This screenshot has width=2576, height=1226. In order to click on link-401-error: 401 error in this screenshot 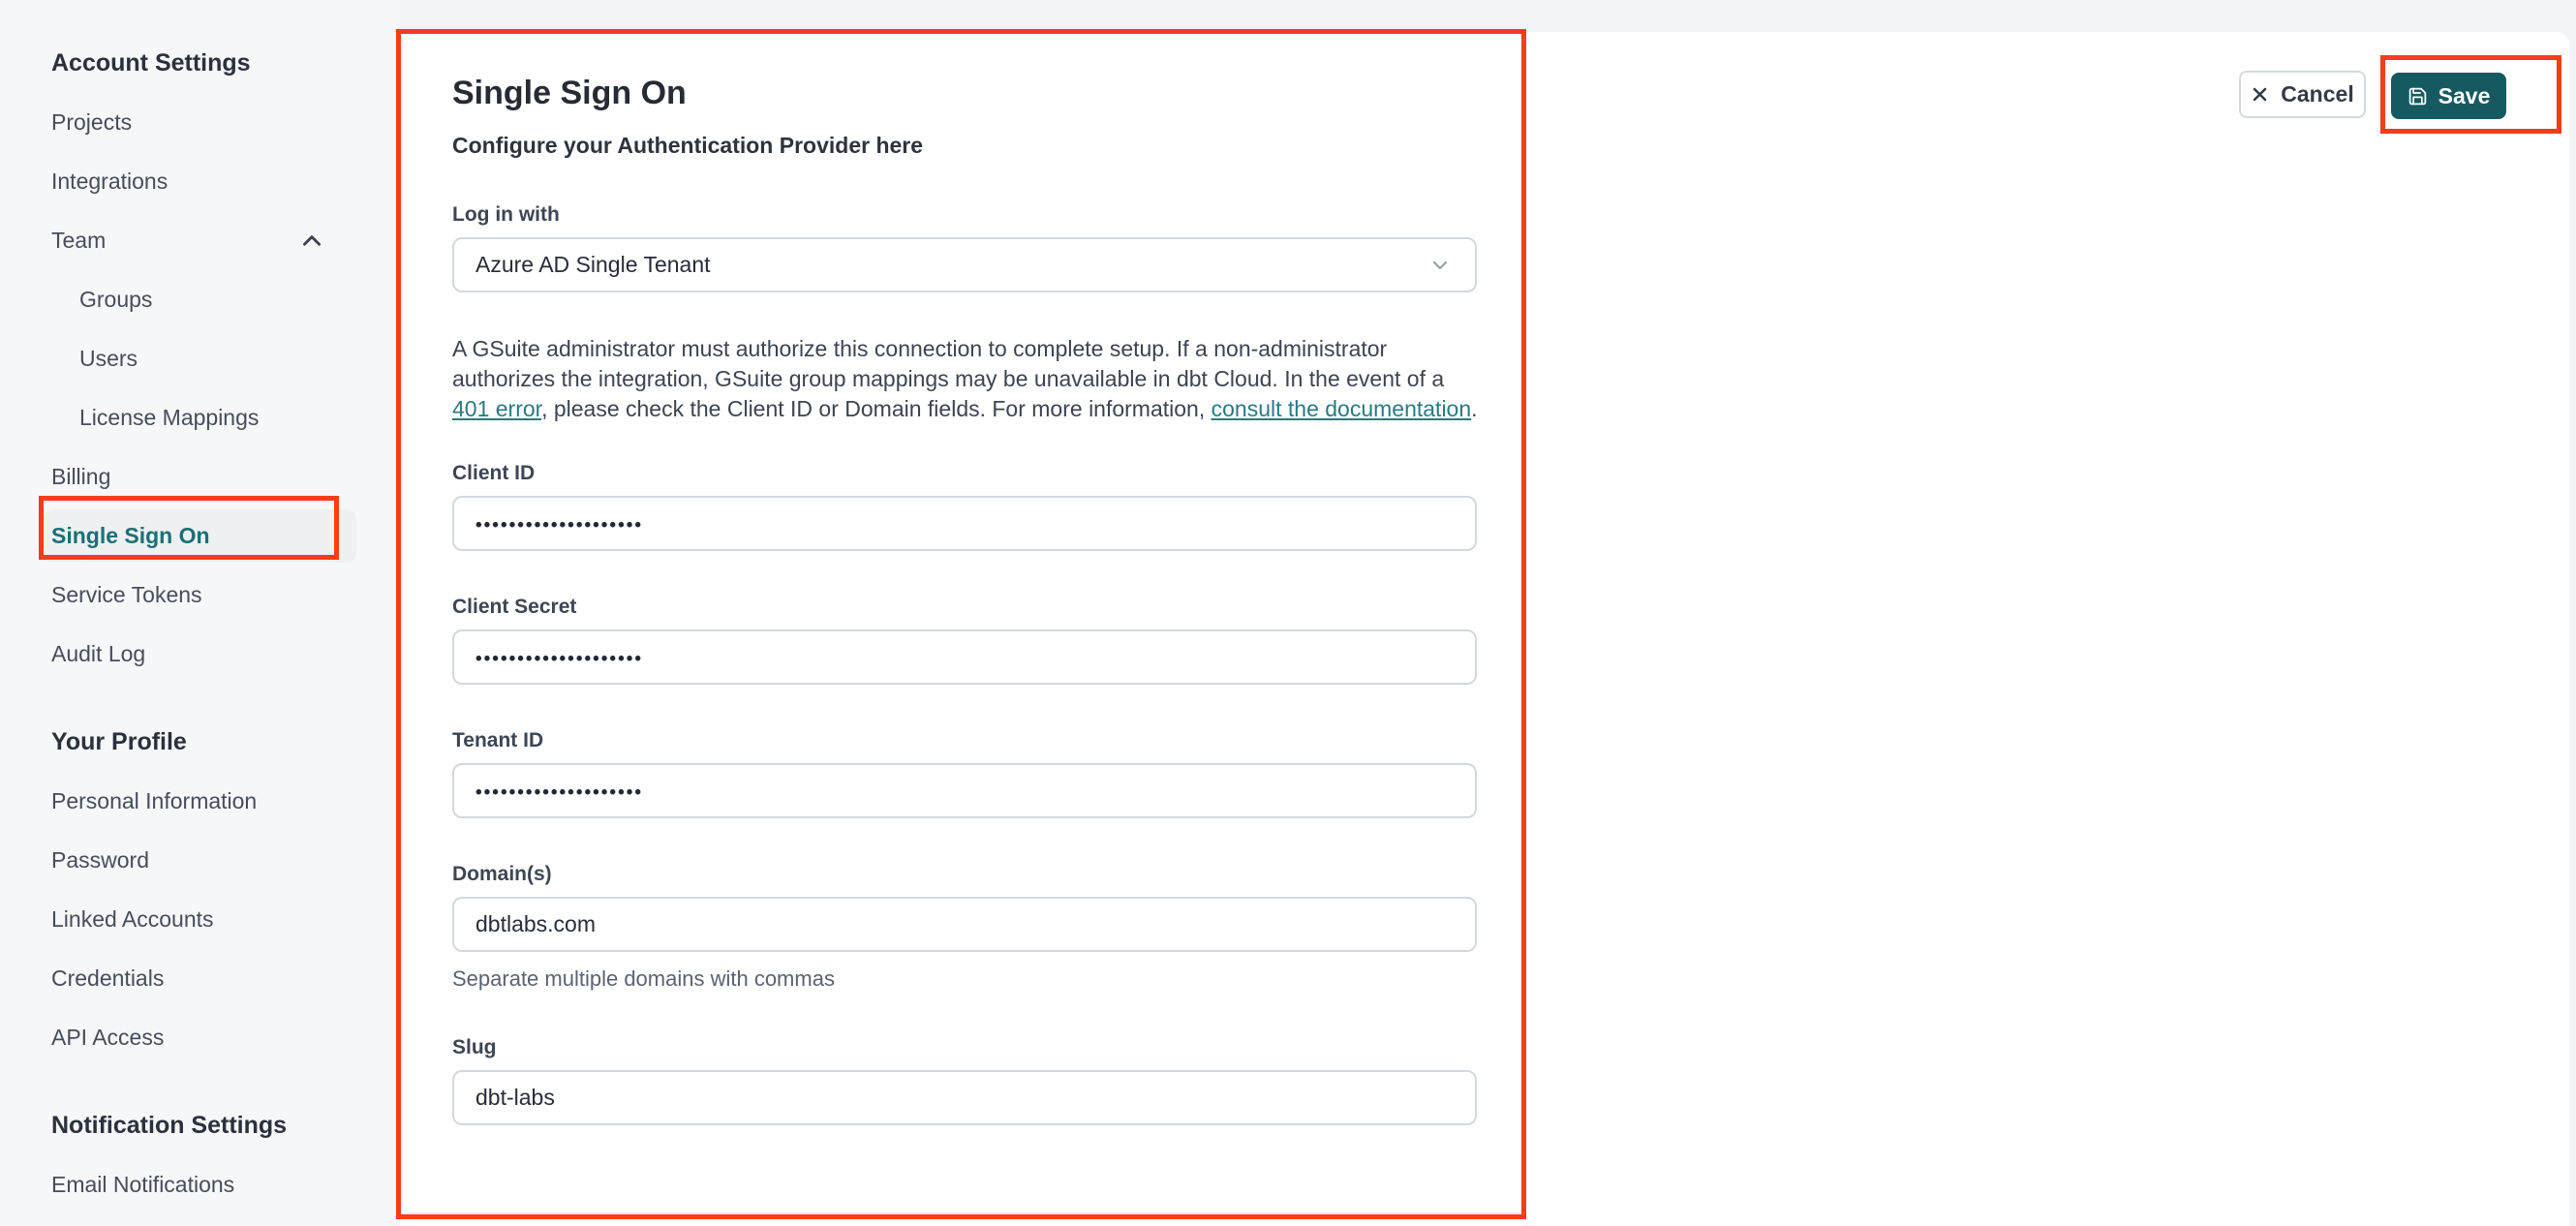, I will do `click(496, 408)`.